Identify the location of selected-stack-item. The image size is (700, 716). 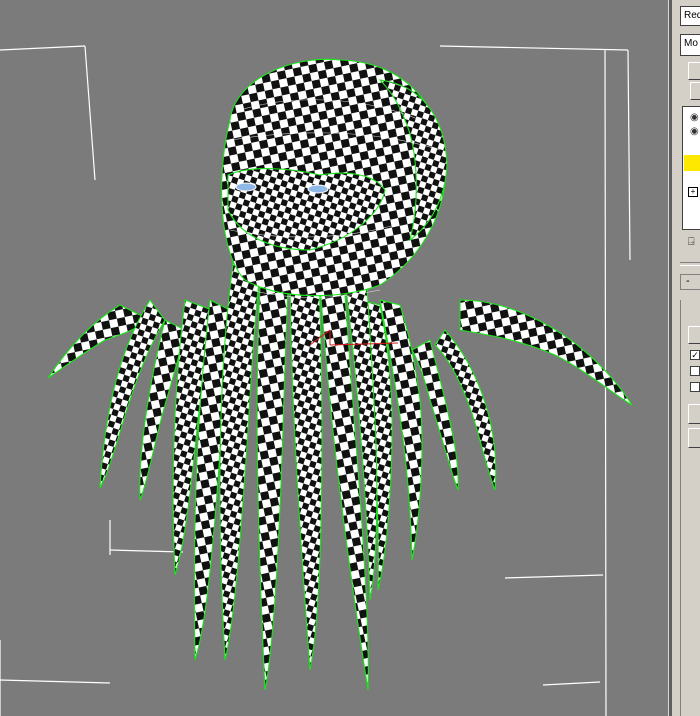
(692, 163).